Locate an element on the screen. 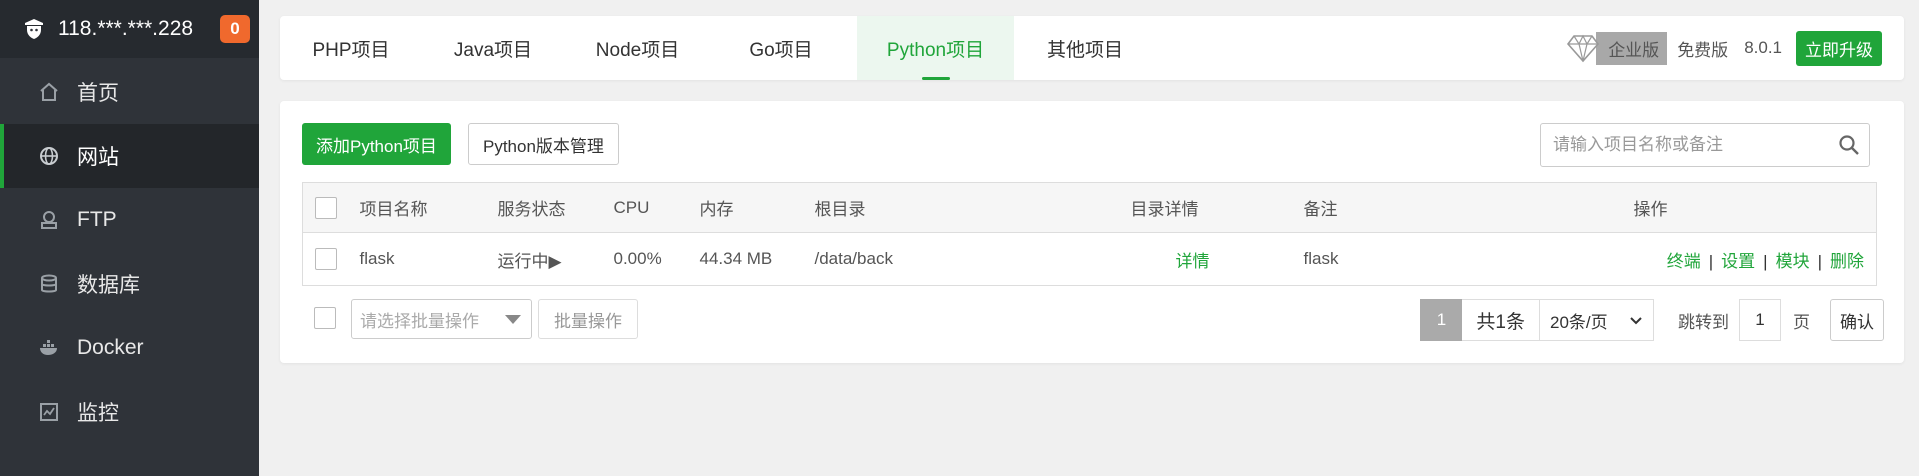 Image resolution: width=1919 pixels, height=476 pixels. table-header-row: 项目名称 服务状态 CPU 内存 根目录 目录详情 备注 操作 is located at coordinates (1089, 207).